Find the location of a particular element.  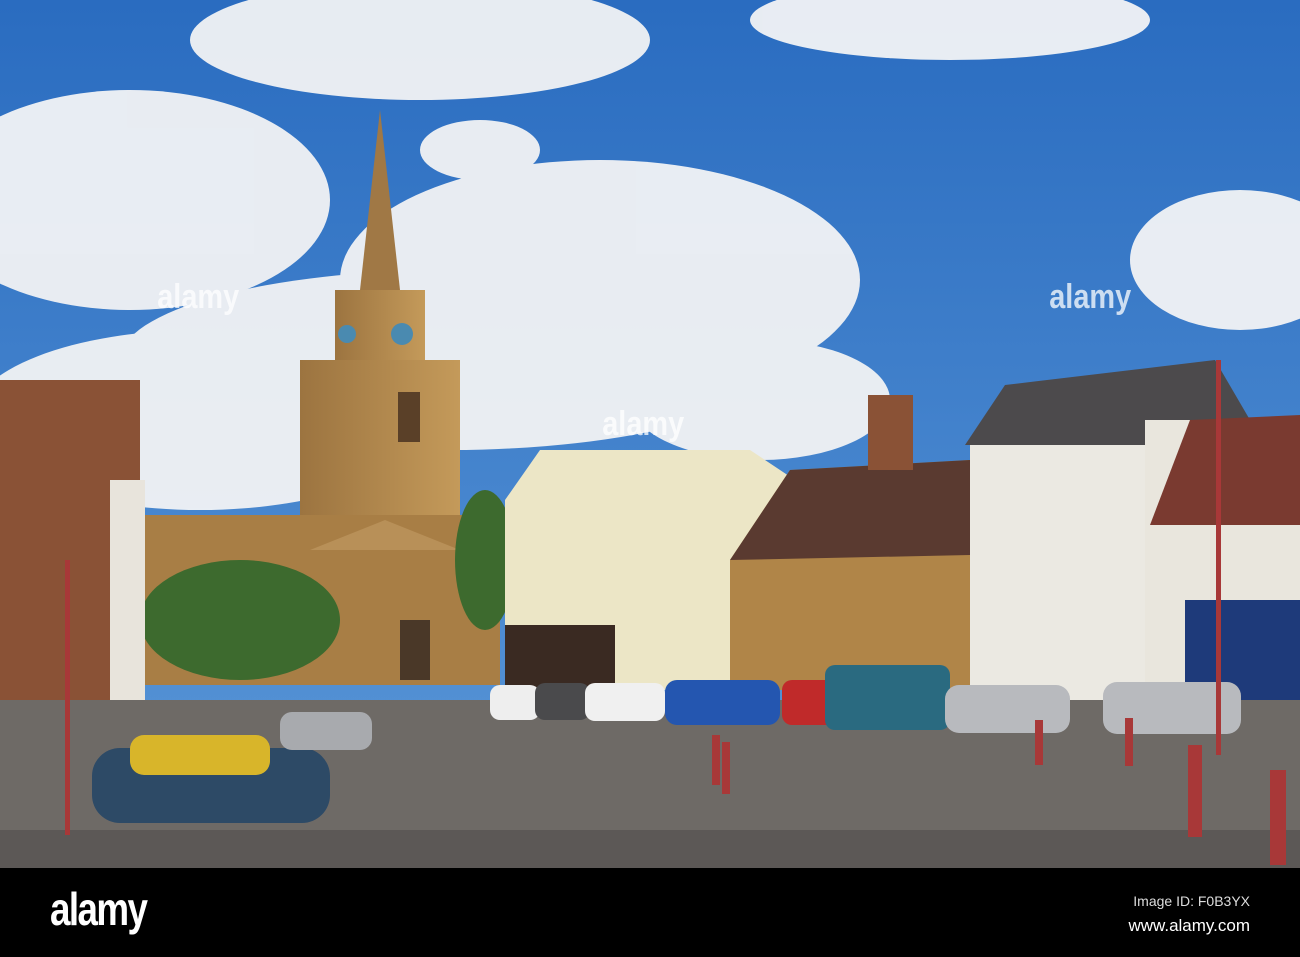

alamy-logo: alamy is located at coordinates (99, 909).